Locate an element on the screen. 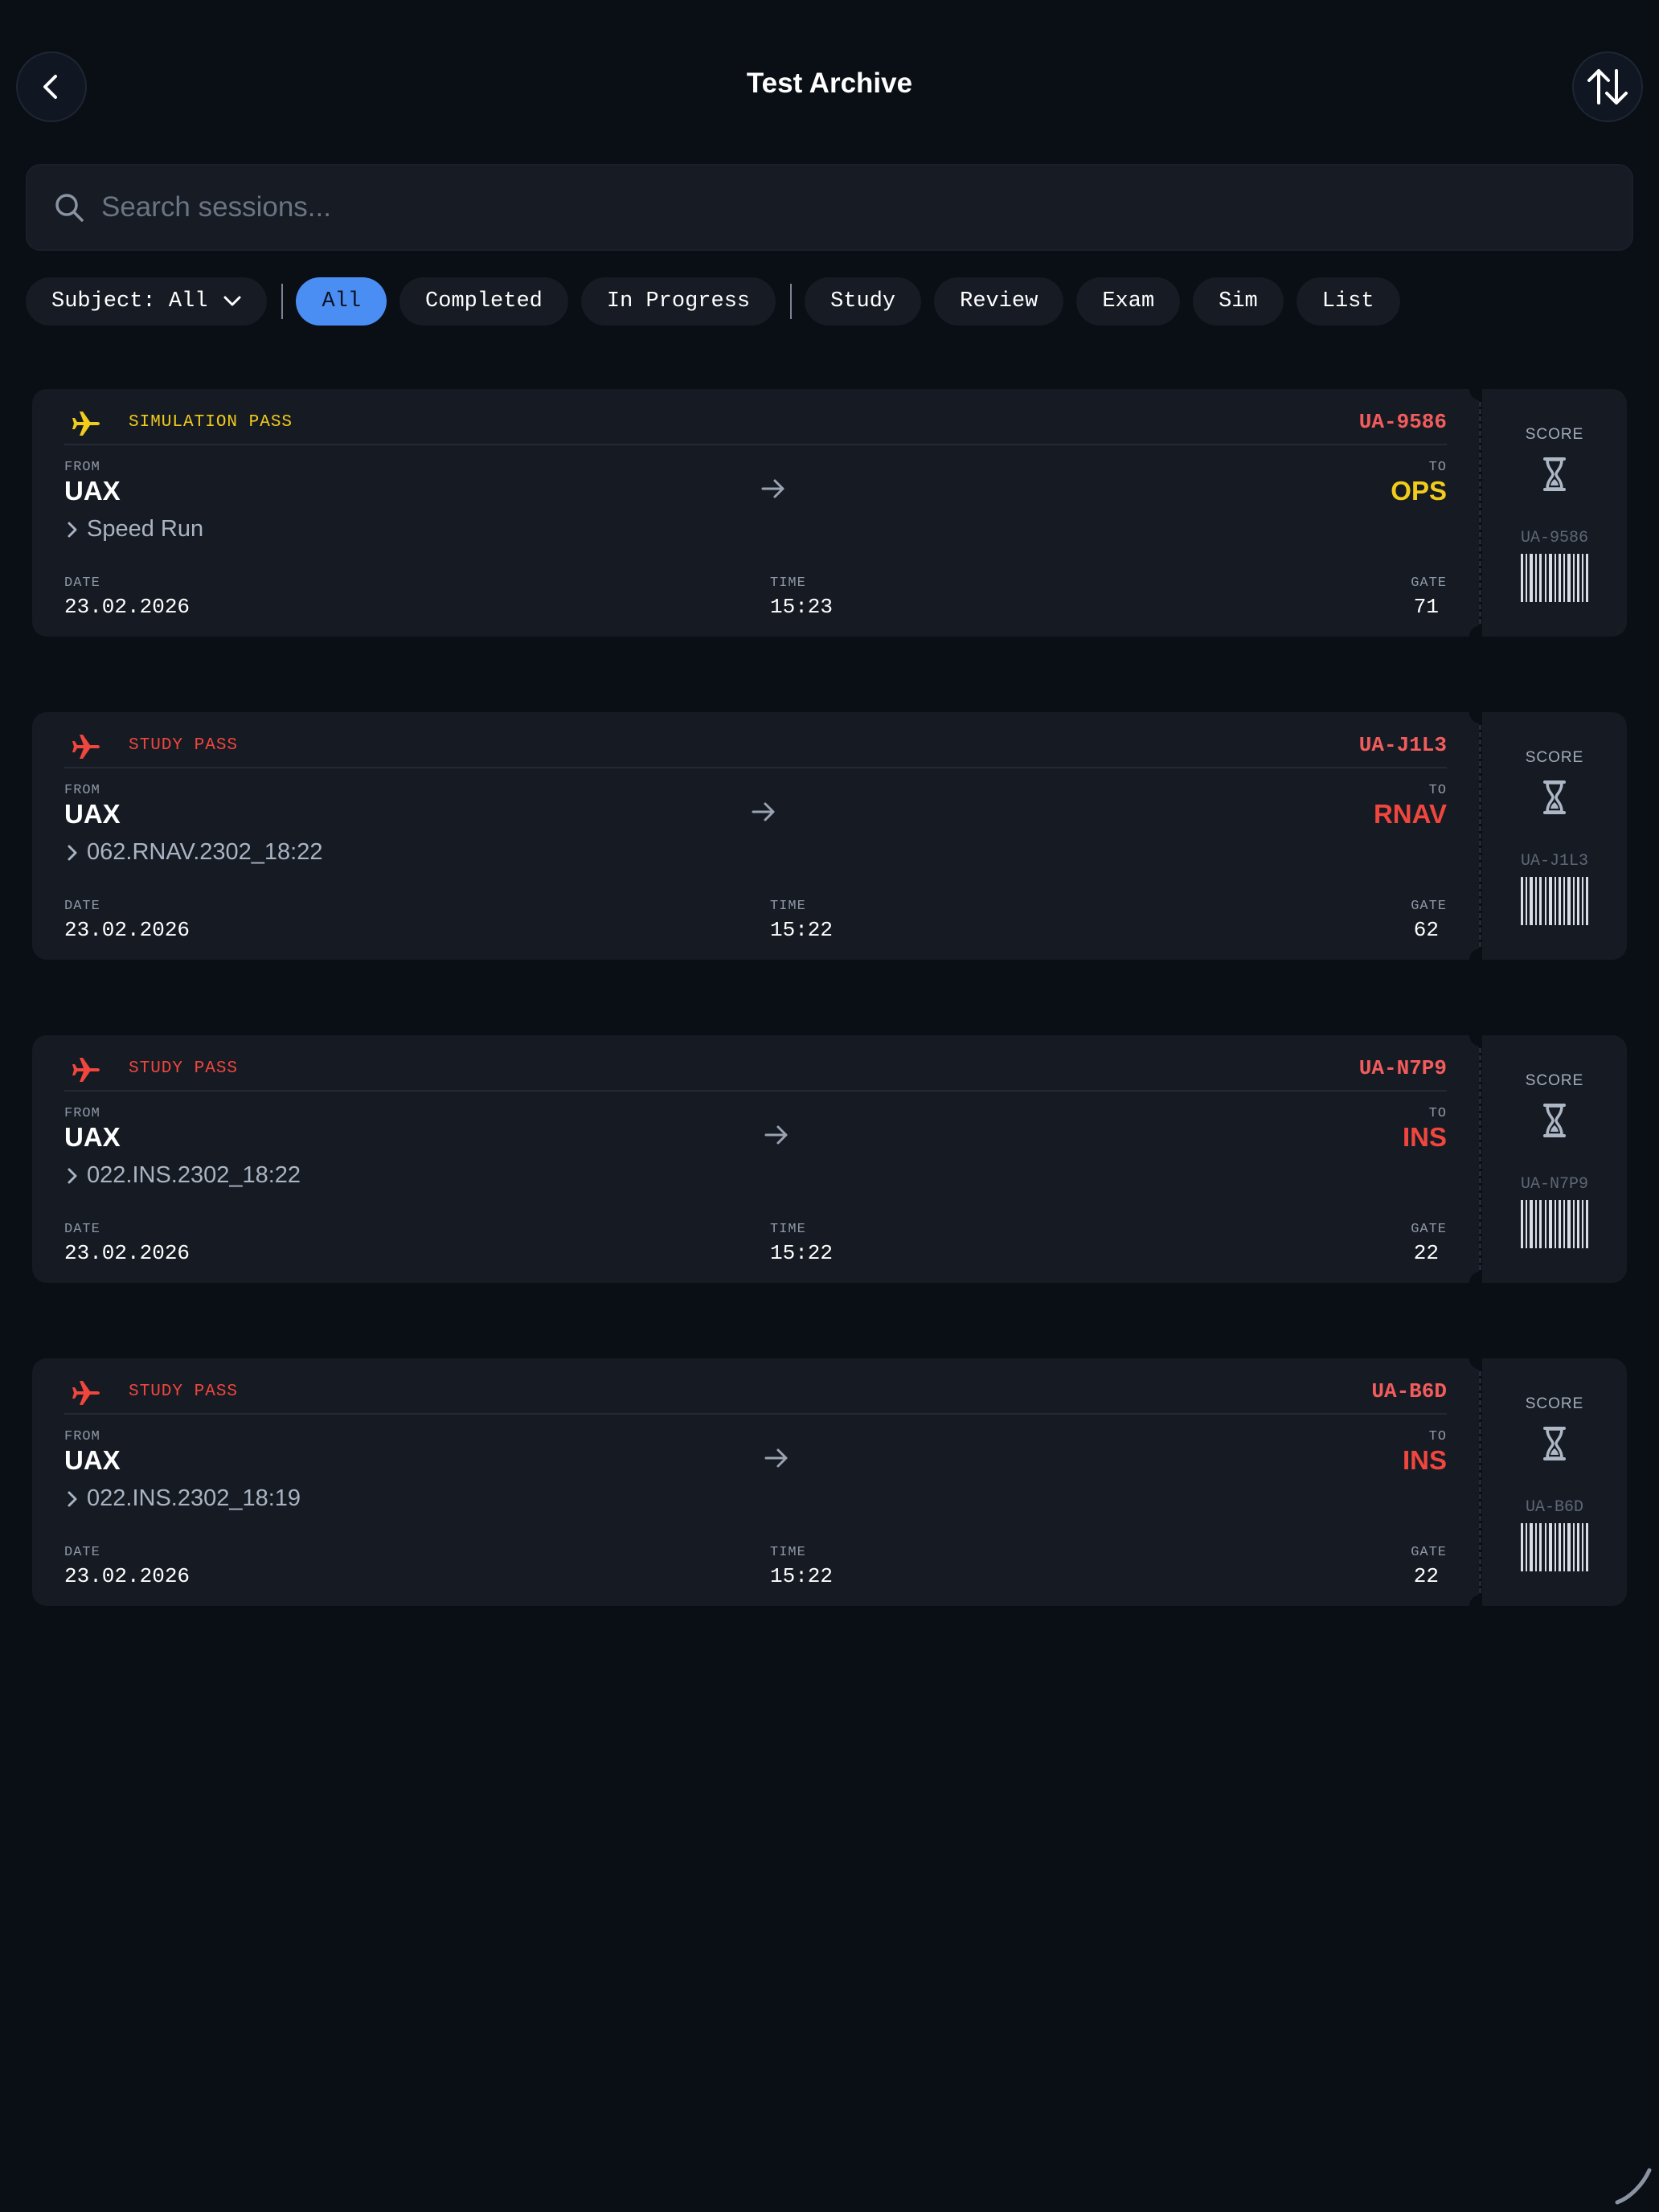 This screenshot has height=2212, width=1659. subject-dropdown-label: Subject: All is located at coordinates (129, 301).